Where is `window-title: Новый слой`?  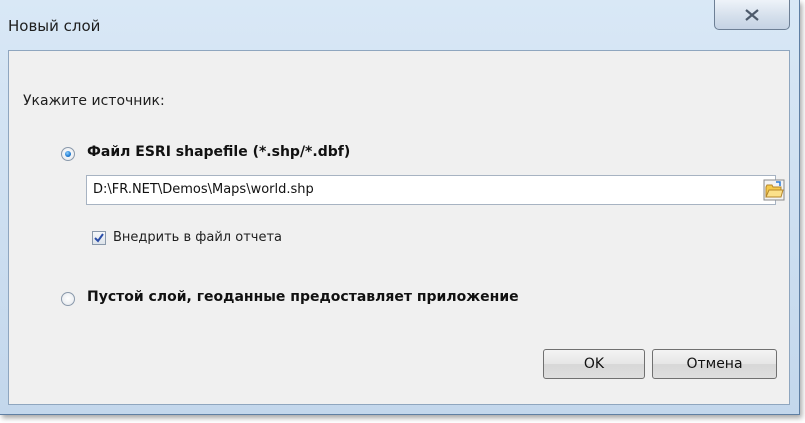
window-title: Новый слой is located at coordinates (54, 26).